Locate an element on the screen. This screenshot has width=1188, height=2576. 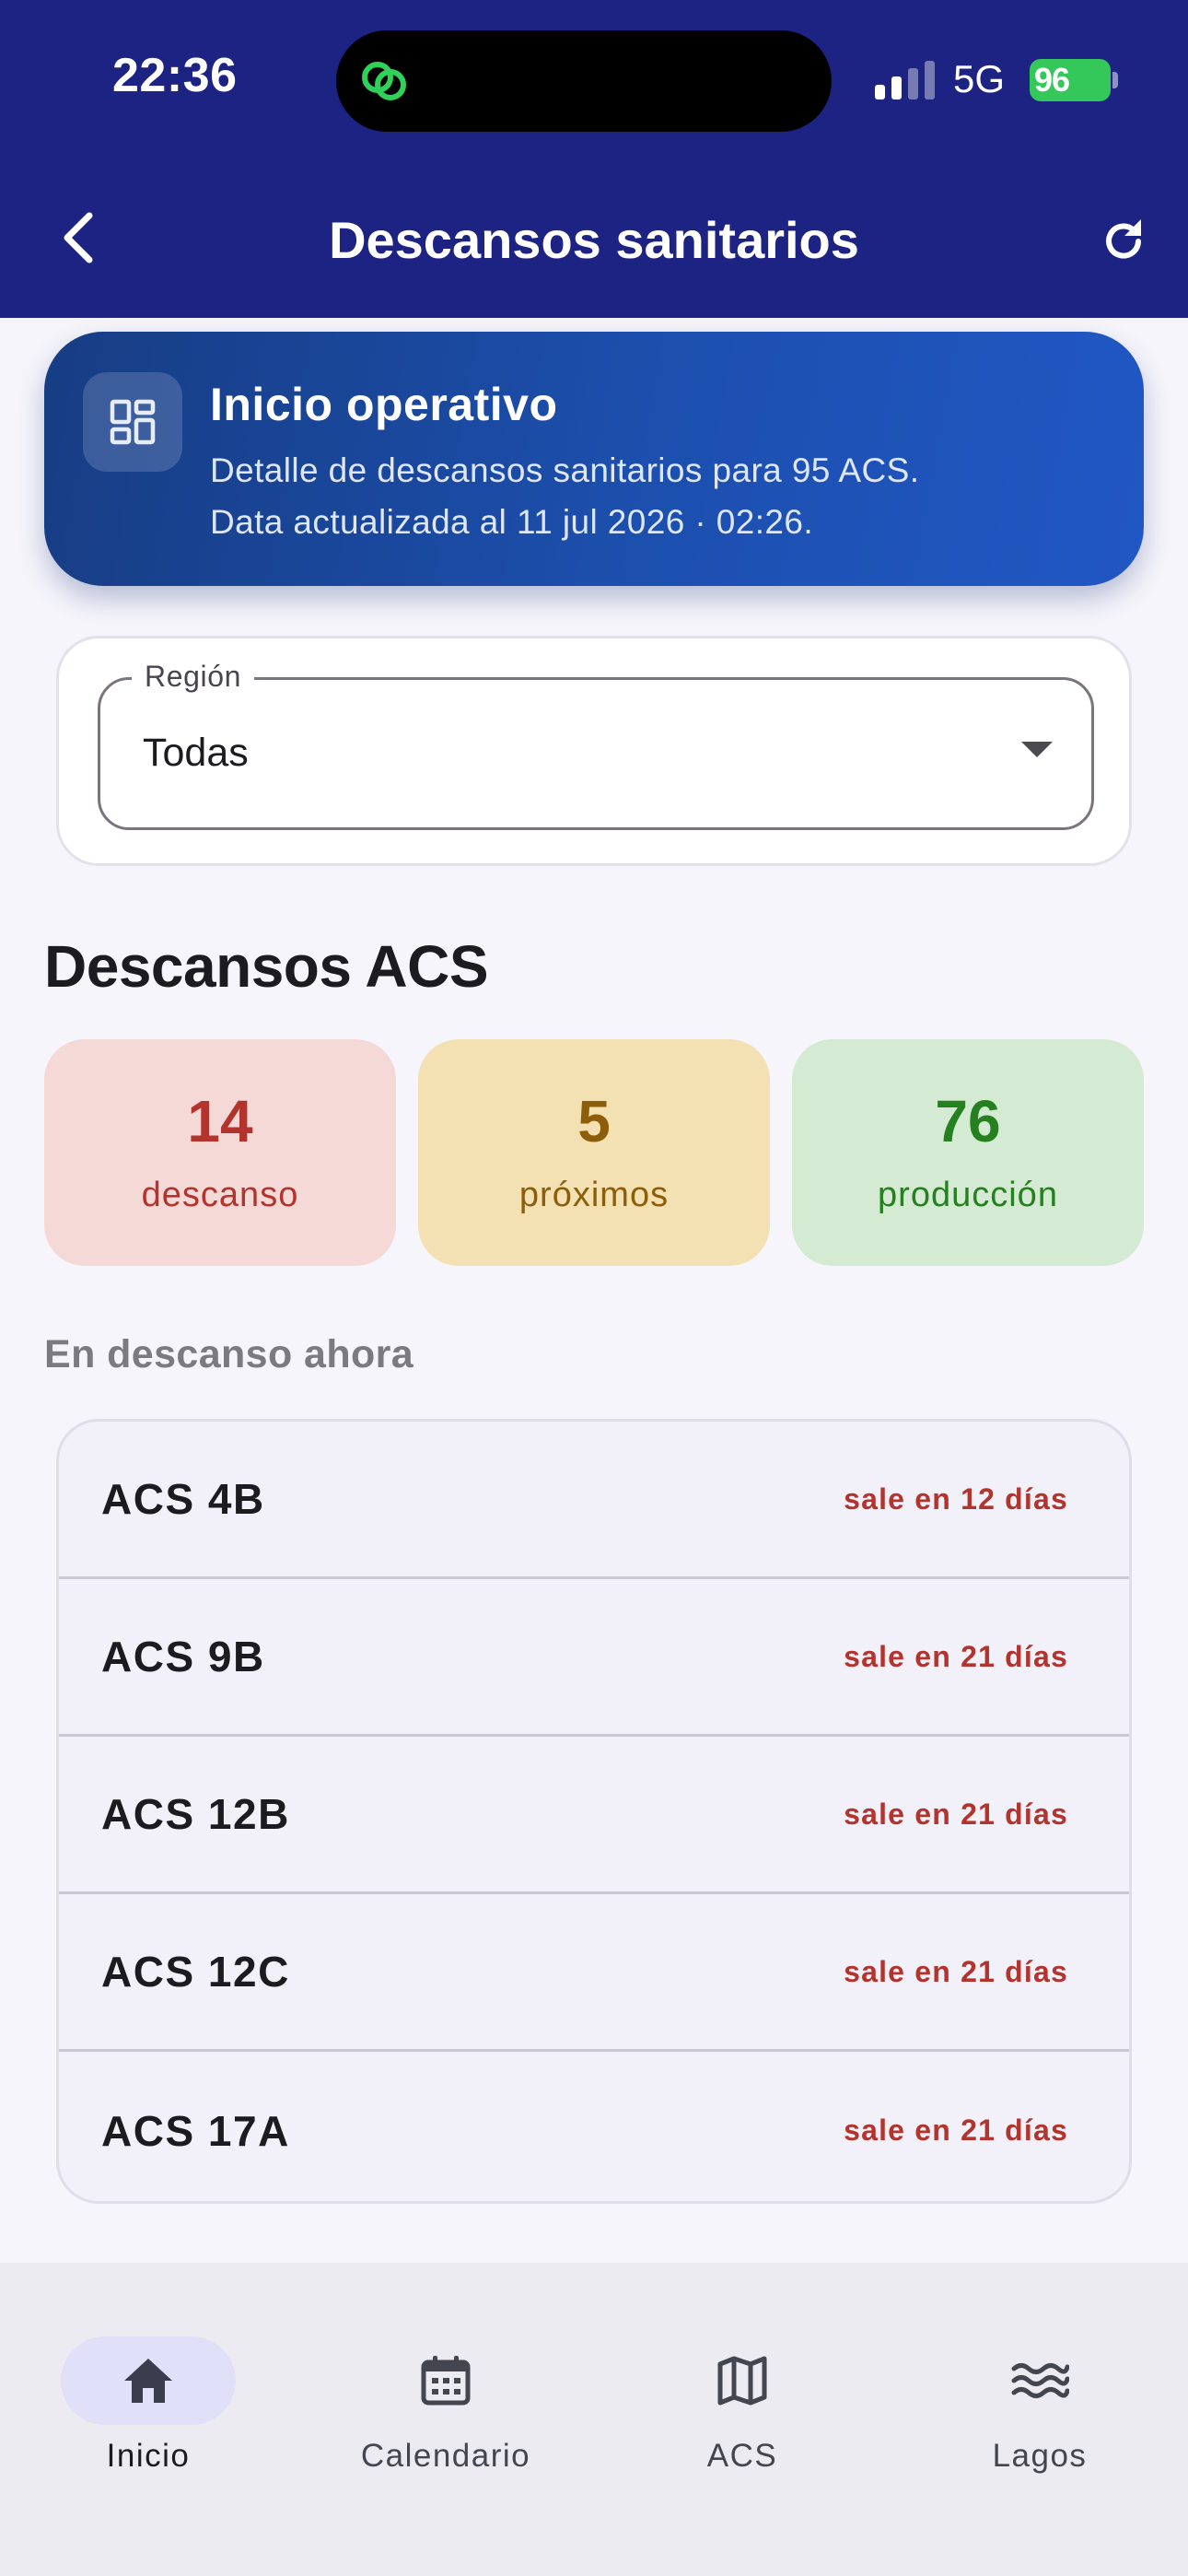
nav-active-indicator is located at coordinates (148, 2380).